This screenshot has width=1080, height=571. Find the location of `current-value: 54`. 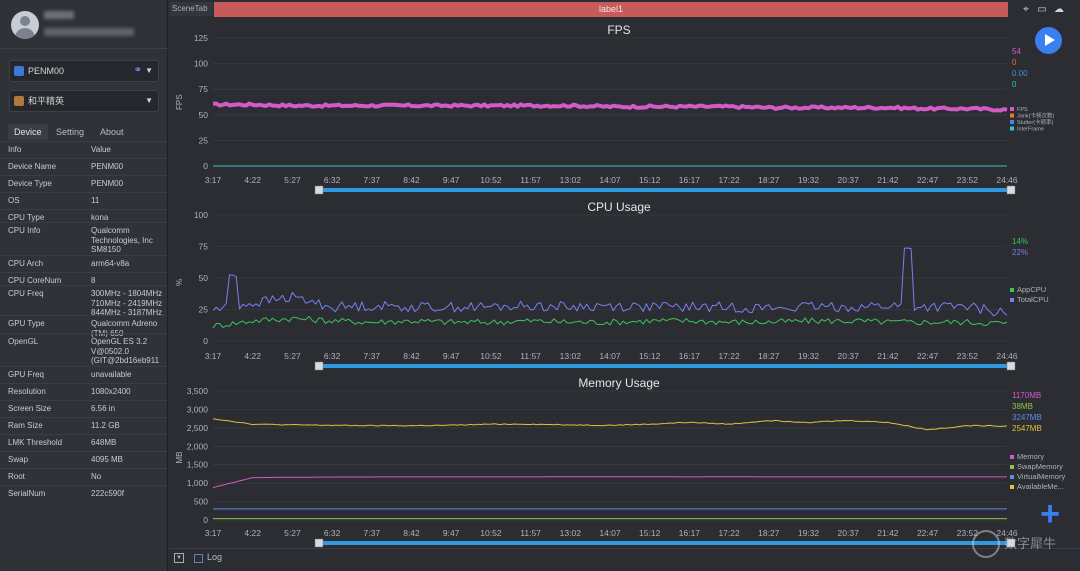

current-value: 54 is located at coordinates (1016, 51).